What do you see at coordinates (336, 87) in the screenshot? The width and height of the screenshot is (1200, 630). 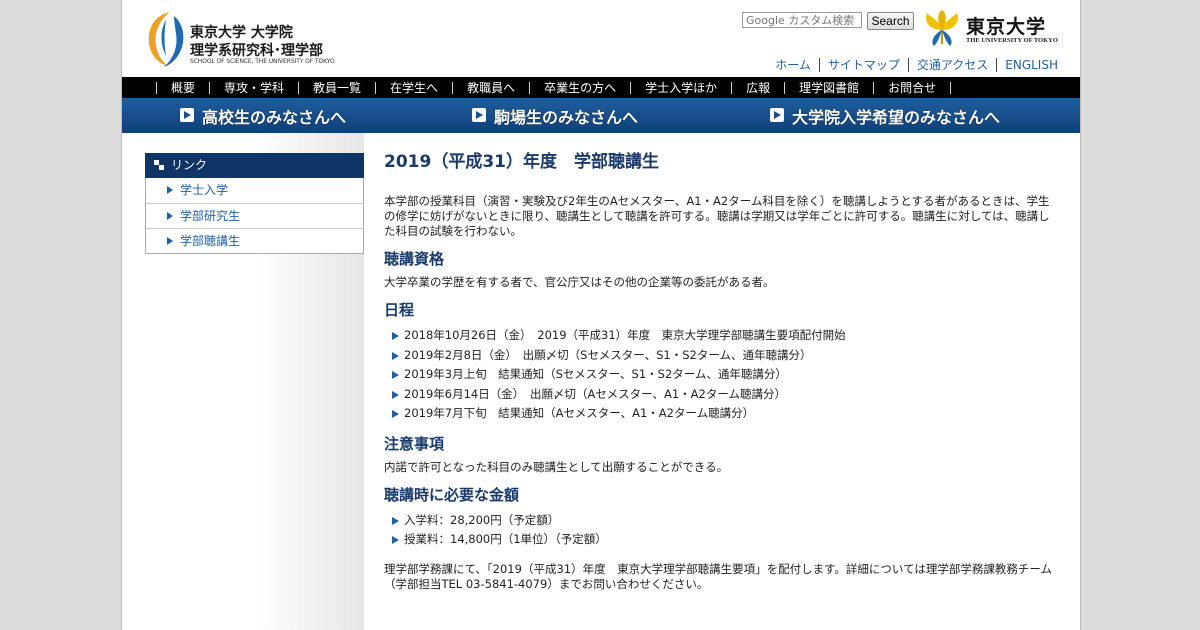 I see `nav-item-faculty-list: 教員一覧` at bounding box center [336, 87].